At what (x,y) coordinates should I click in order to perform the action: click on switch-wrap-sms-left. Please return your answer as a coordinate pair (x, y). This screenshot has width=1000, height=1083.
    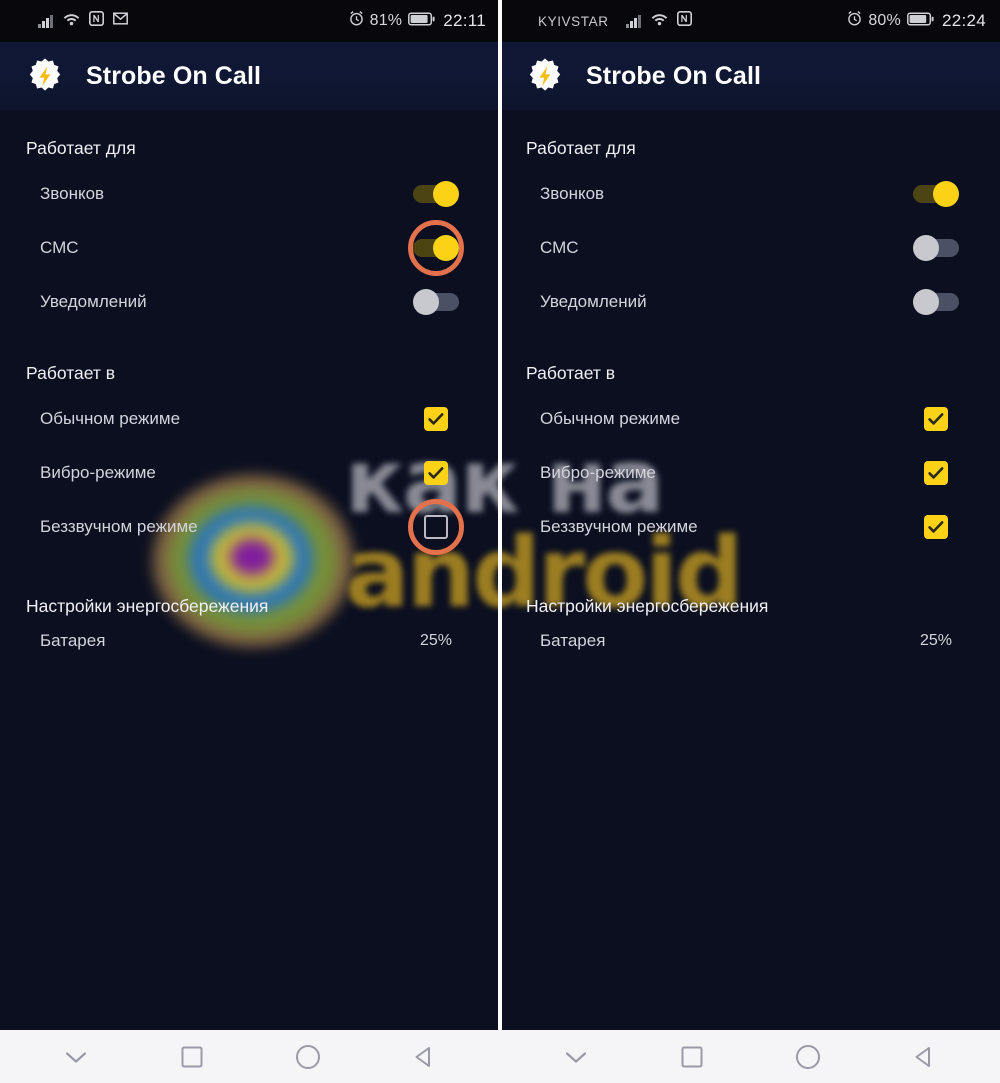
    Looking at the image, I should click on (436, 248).